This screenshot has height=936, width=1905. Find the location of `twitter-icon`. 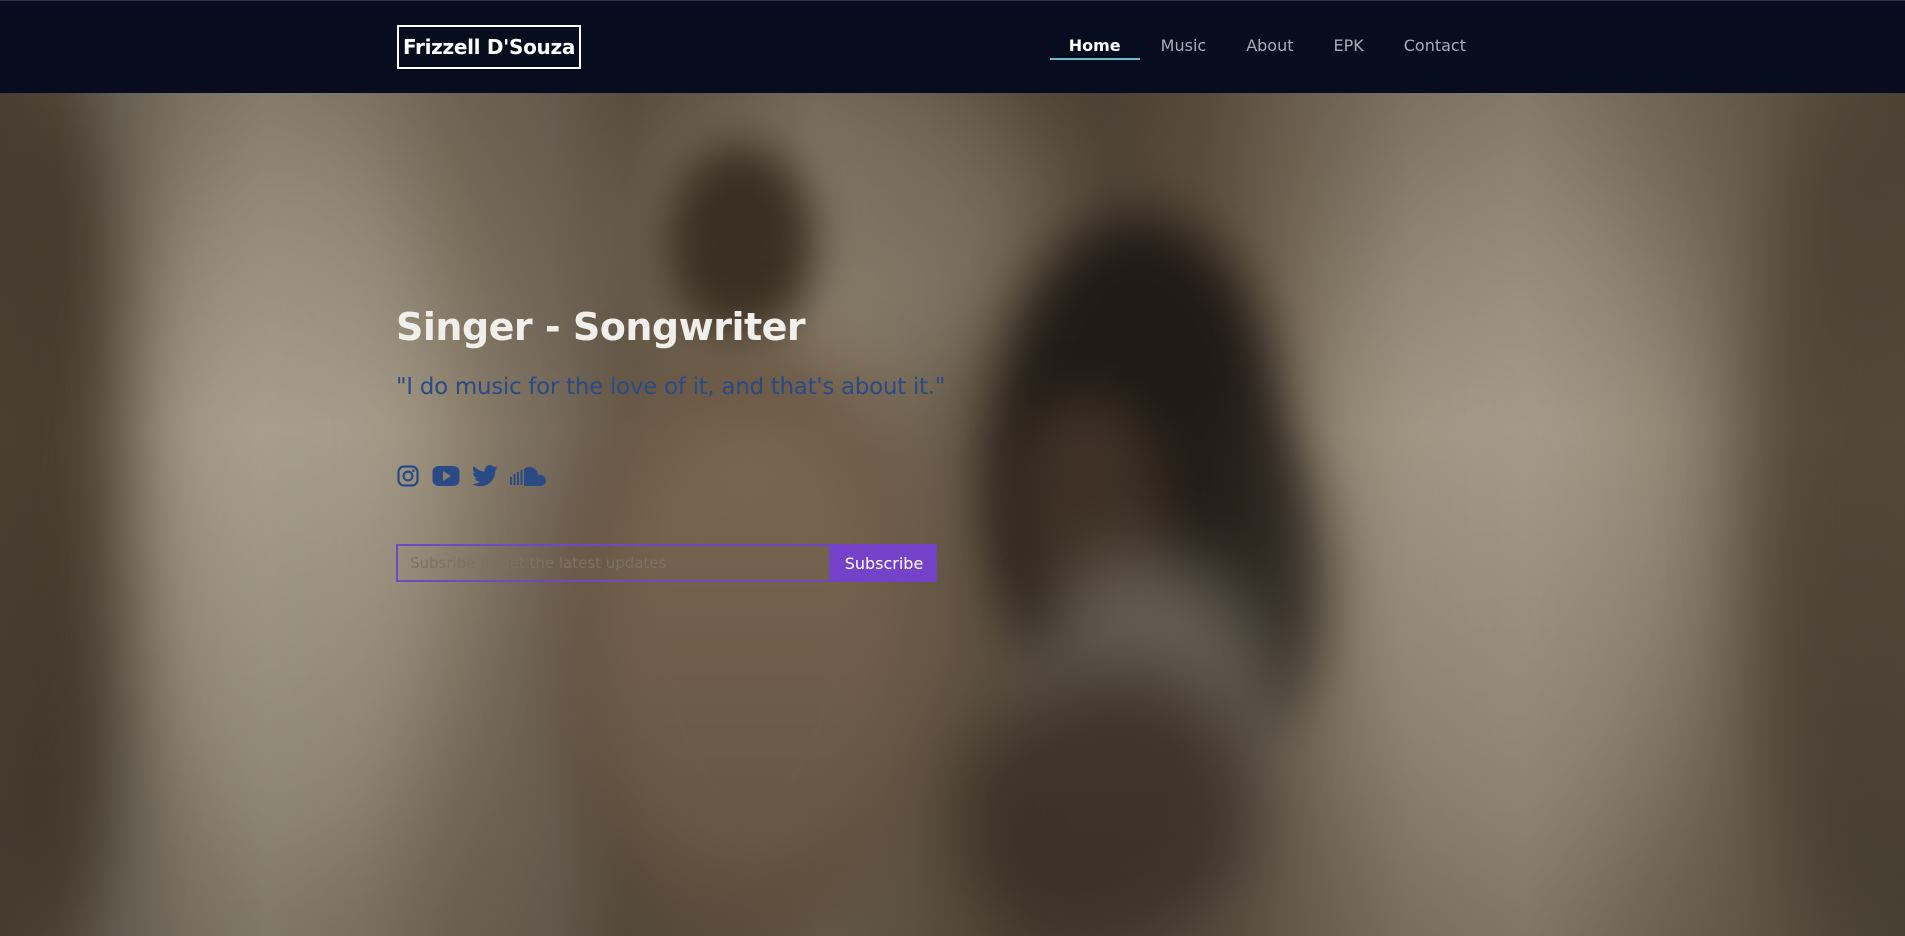

twitter-icon is located at coordinates (485, 476).